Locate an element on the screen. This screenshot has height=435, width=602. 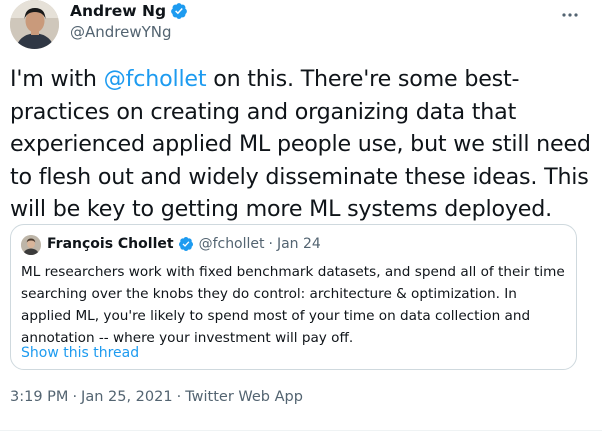
divider is located at coordinates (301, 430).